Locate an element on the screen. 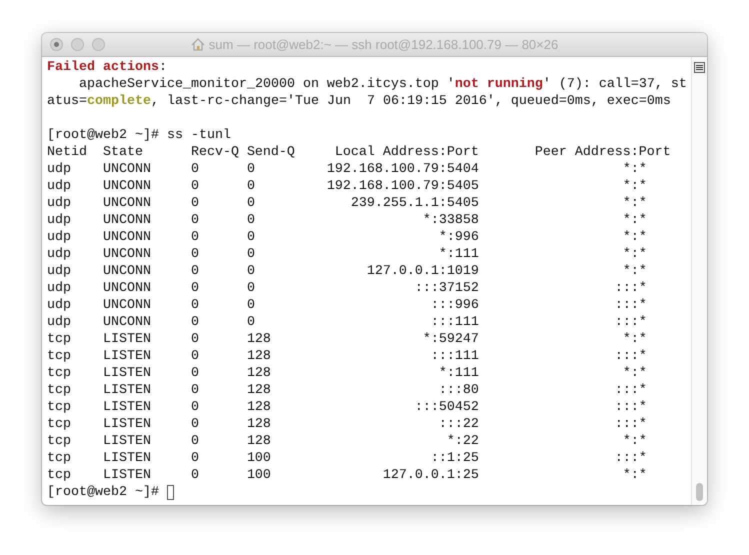 The width and height of the screenshot is (749, 555). table-cell-text: 127.0.0.1:1019 is located at coordinates (422, 271).